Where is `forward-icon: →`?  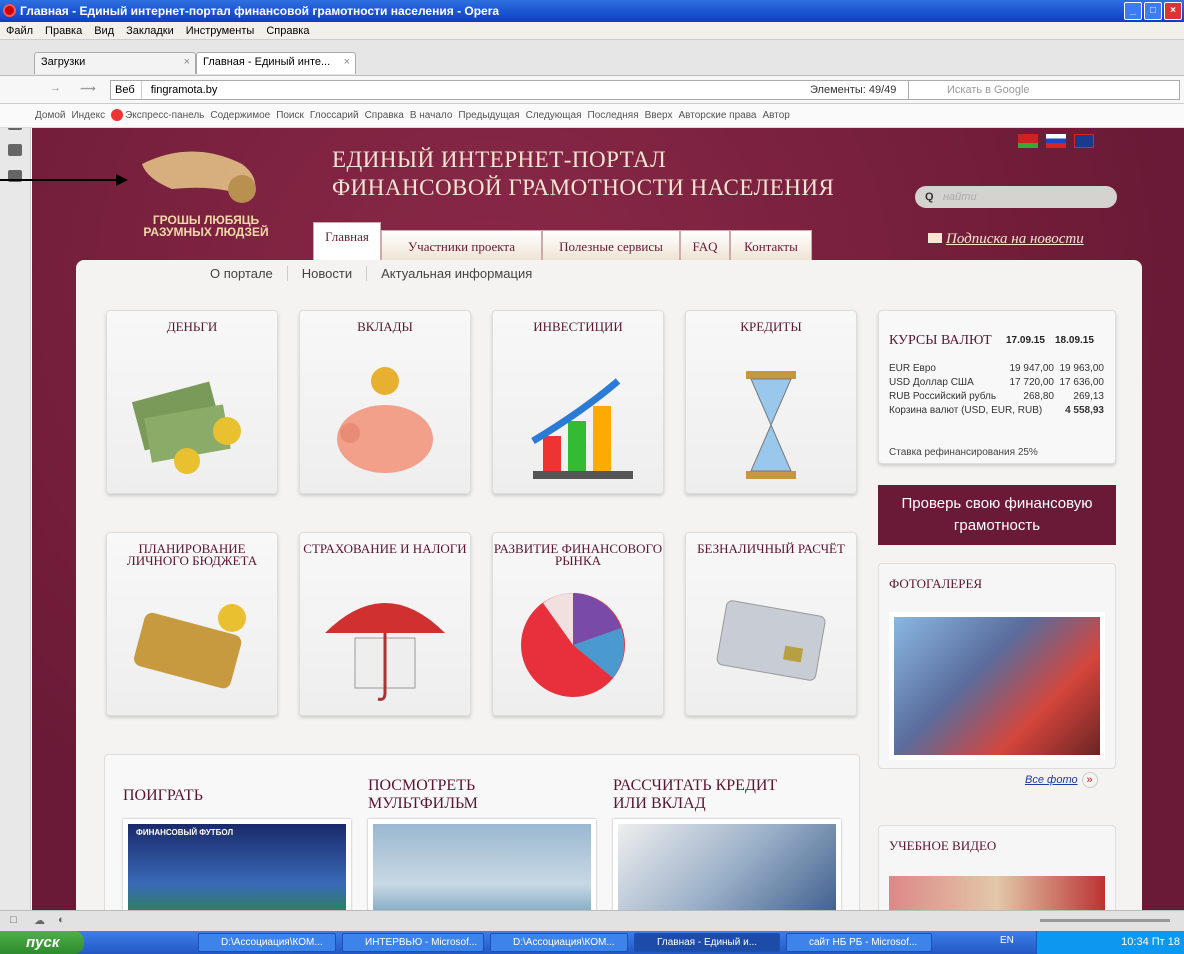
forward-icon: → is located at coordinates (55, 88).